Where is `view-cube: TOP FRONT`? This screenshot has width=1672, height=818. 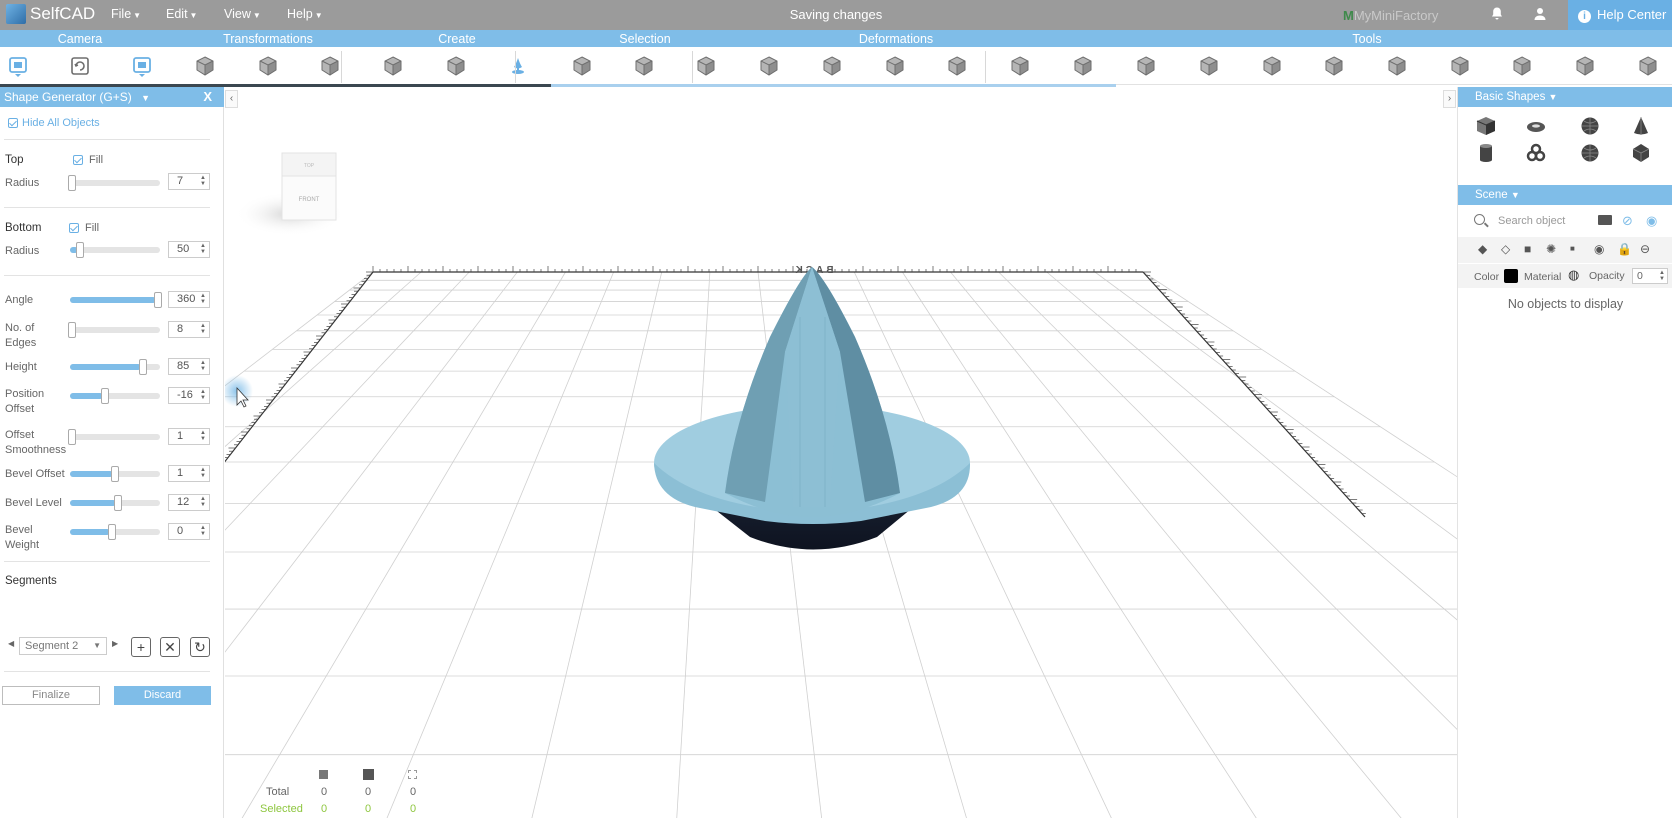 view-cube: TOP FRONT is located at coordinates (309, 186).